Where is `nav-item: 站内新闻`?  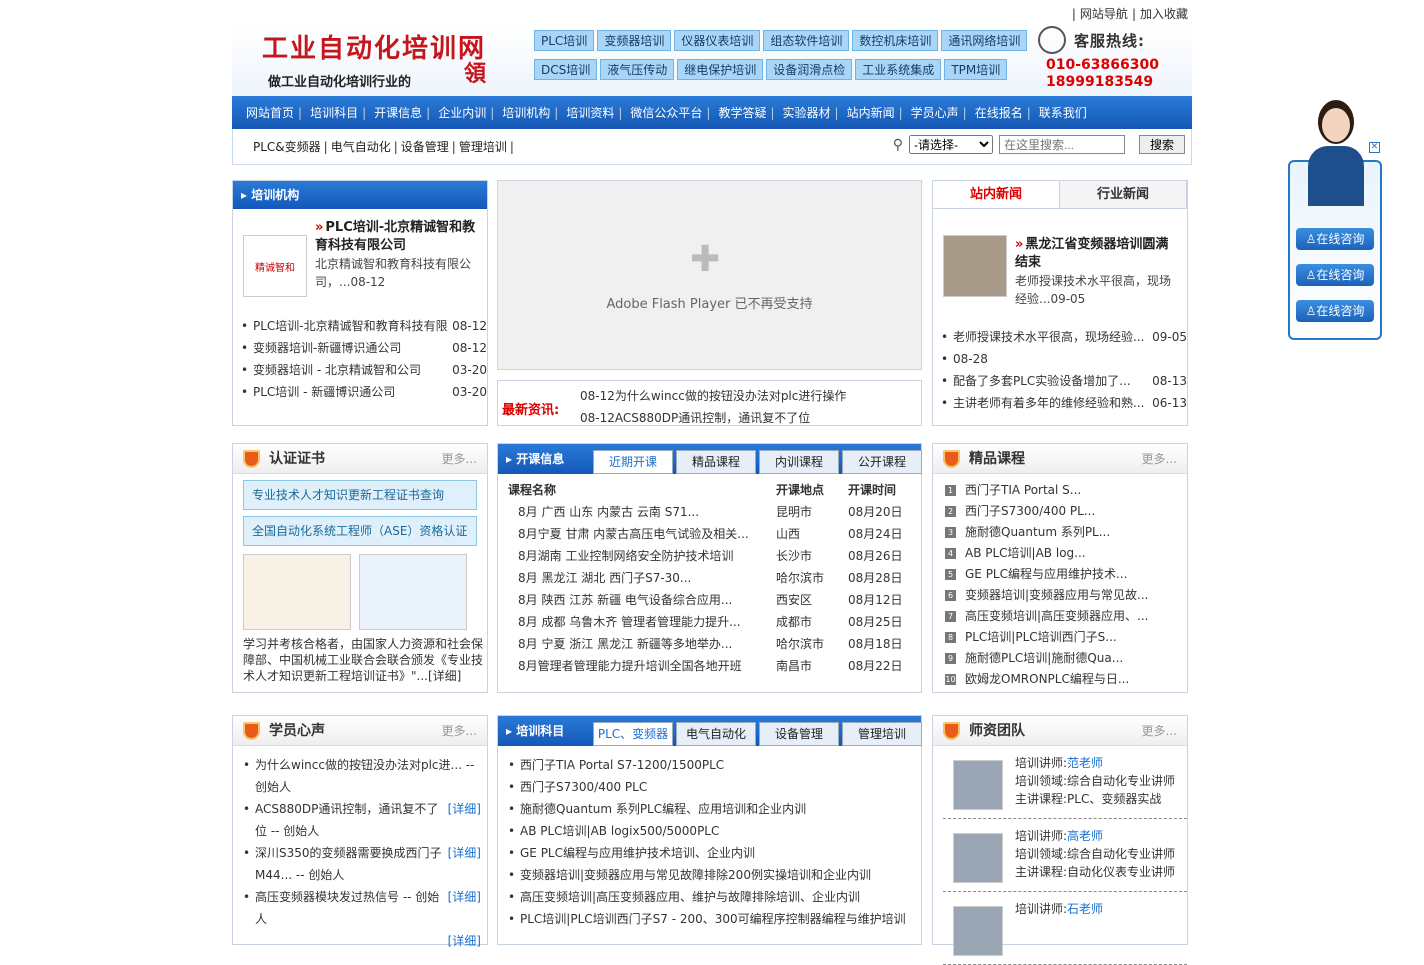 nav-item: 站内新闻 is located at coordinates (871, 112).